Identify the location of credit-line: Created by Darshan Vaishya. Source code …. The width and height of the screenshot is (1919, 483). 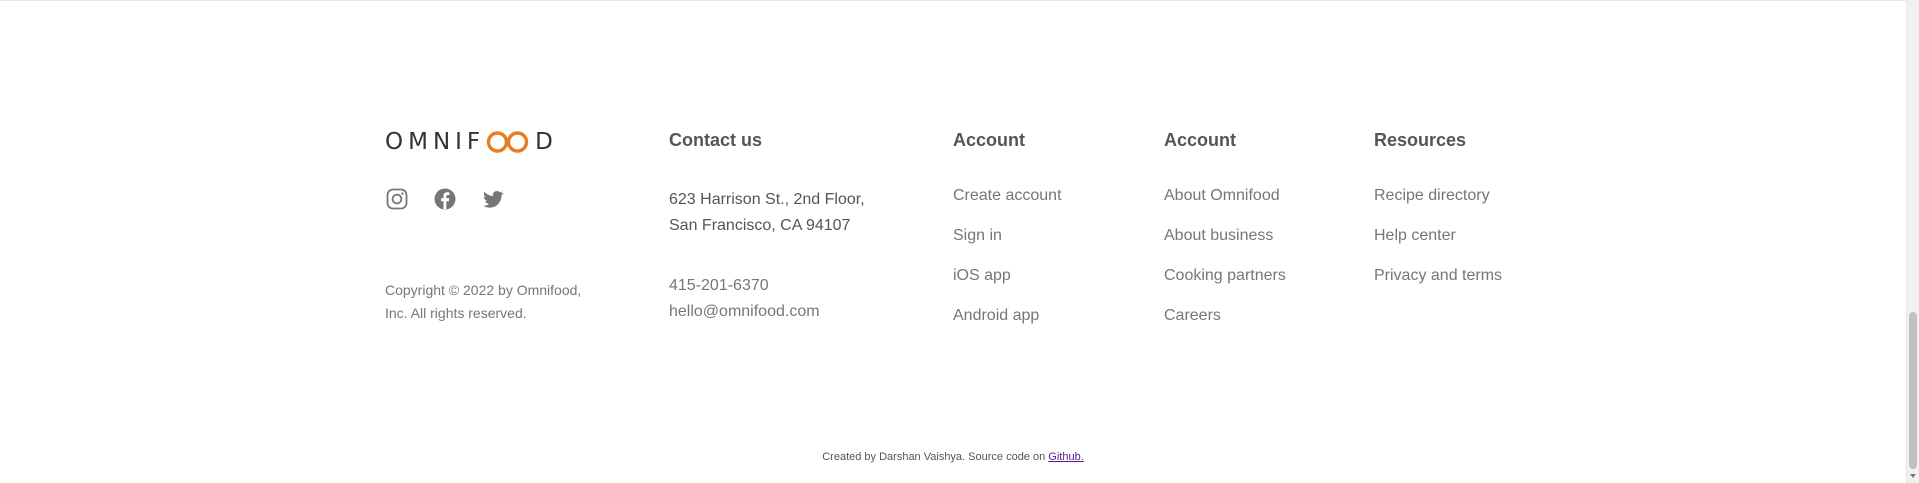
(953, 457).